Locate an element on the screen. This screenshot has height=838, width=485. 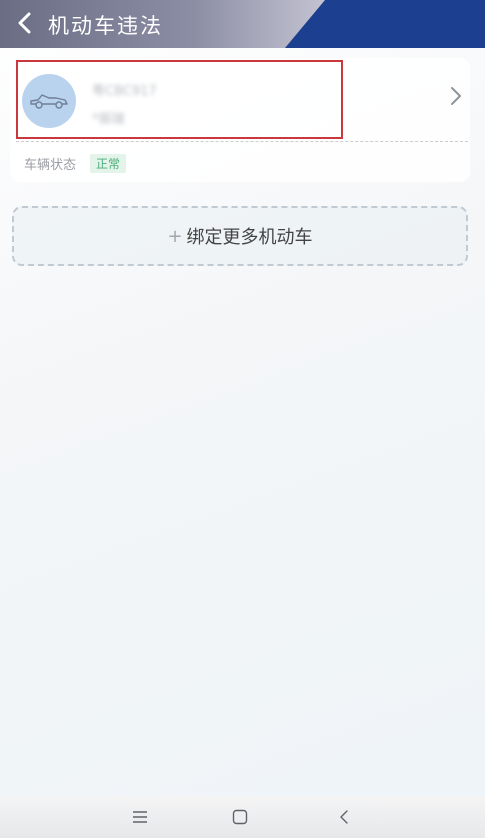
card-divider is located at coordinates (242, 141).